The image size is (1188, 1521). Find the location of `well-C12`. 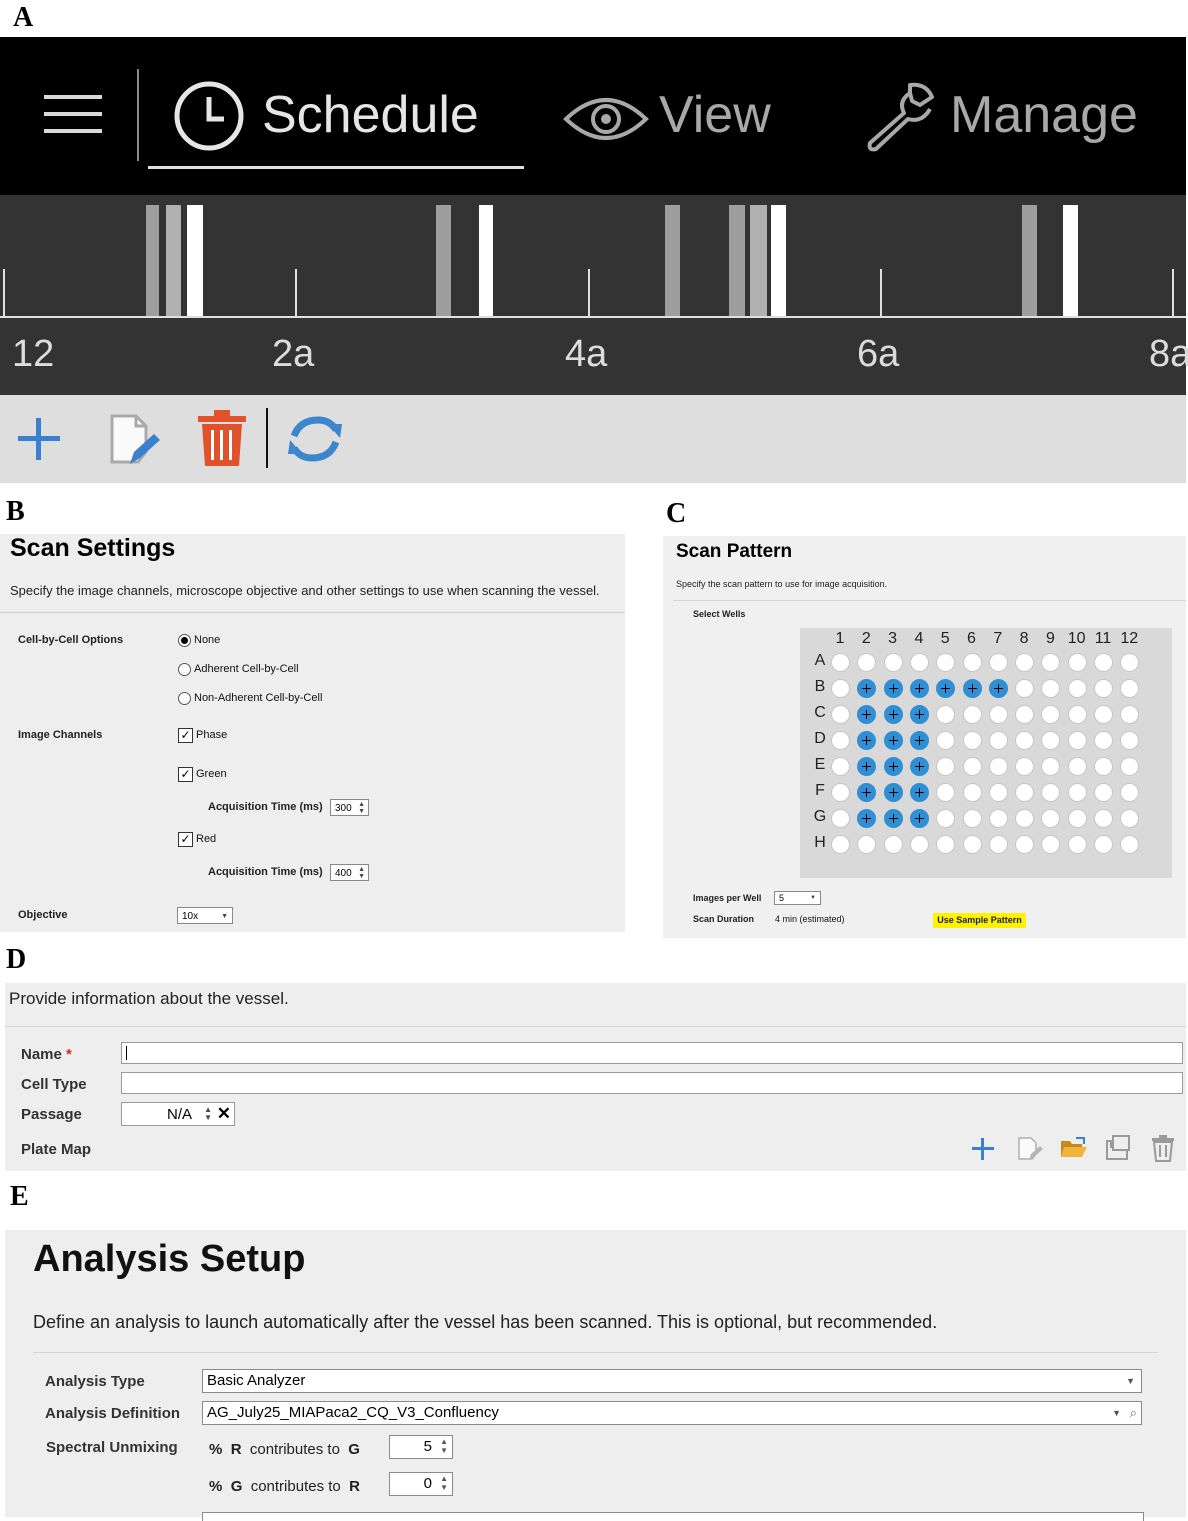

well-C12 is located at coordinates (1130, 714).